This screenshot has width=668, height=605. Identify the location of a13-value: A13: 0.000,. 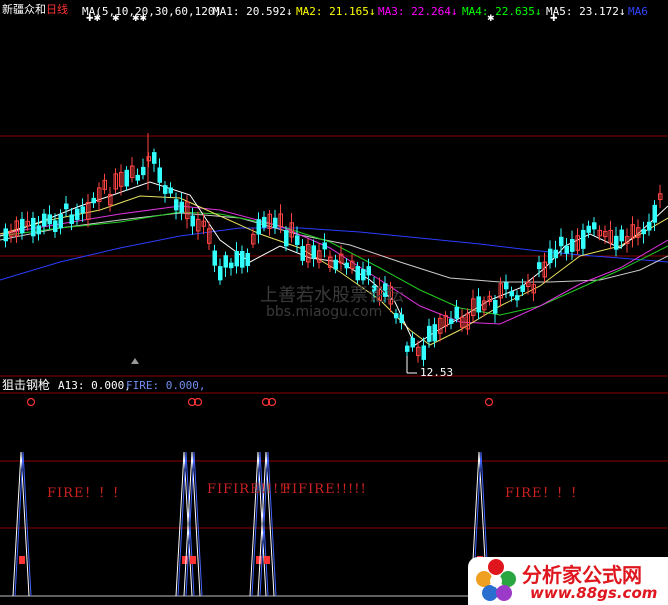
(94, 385).